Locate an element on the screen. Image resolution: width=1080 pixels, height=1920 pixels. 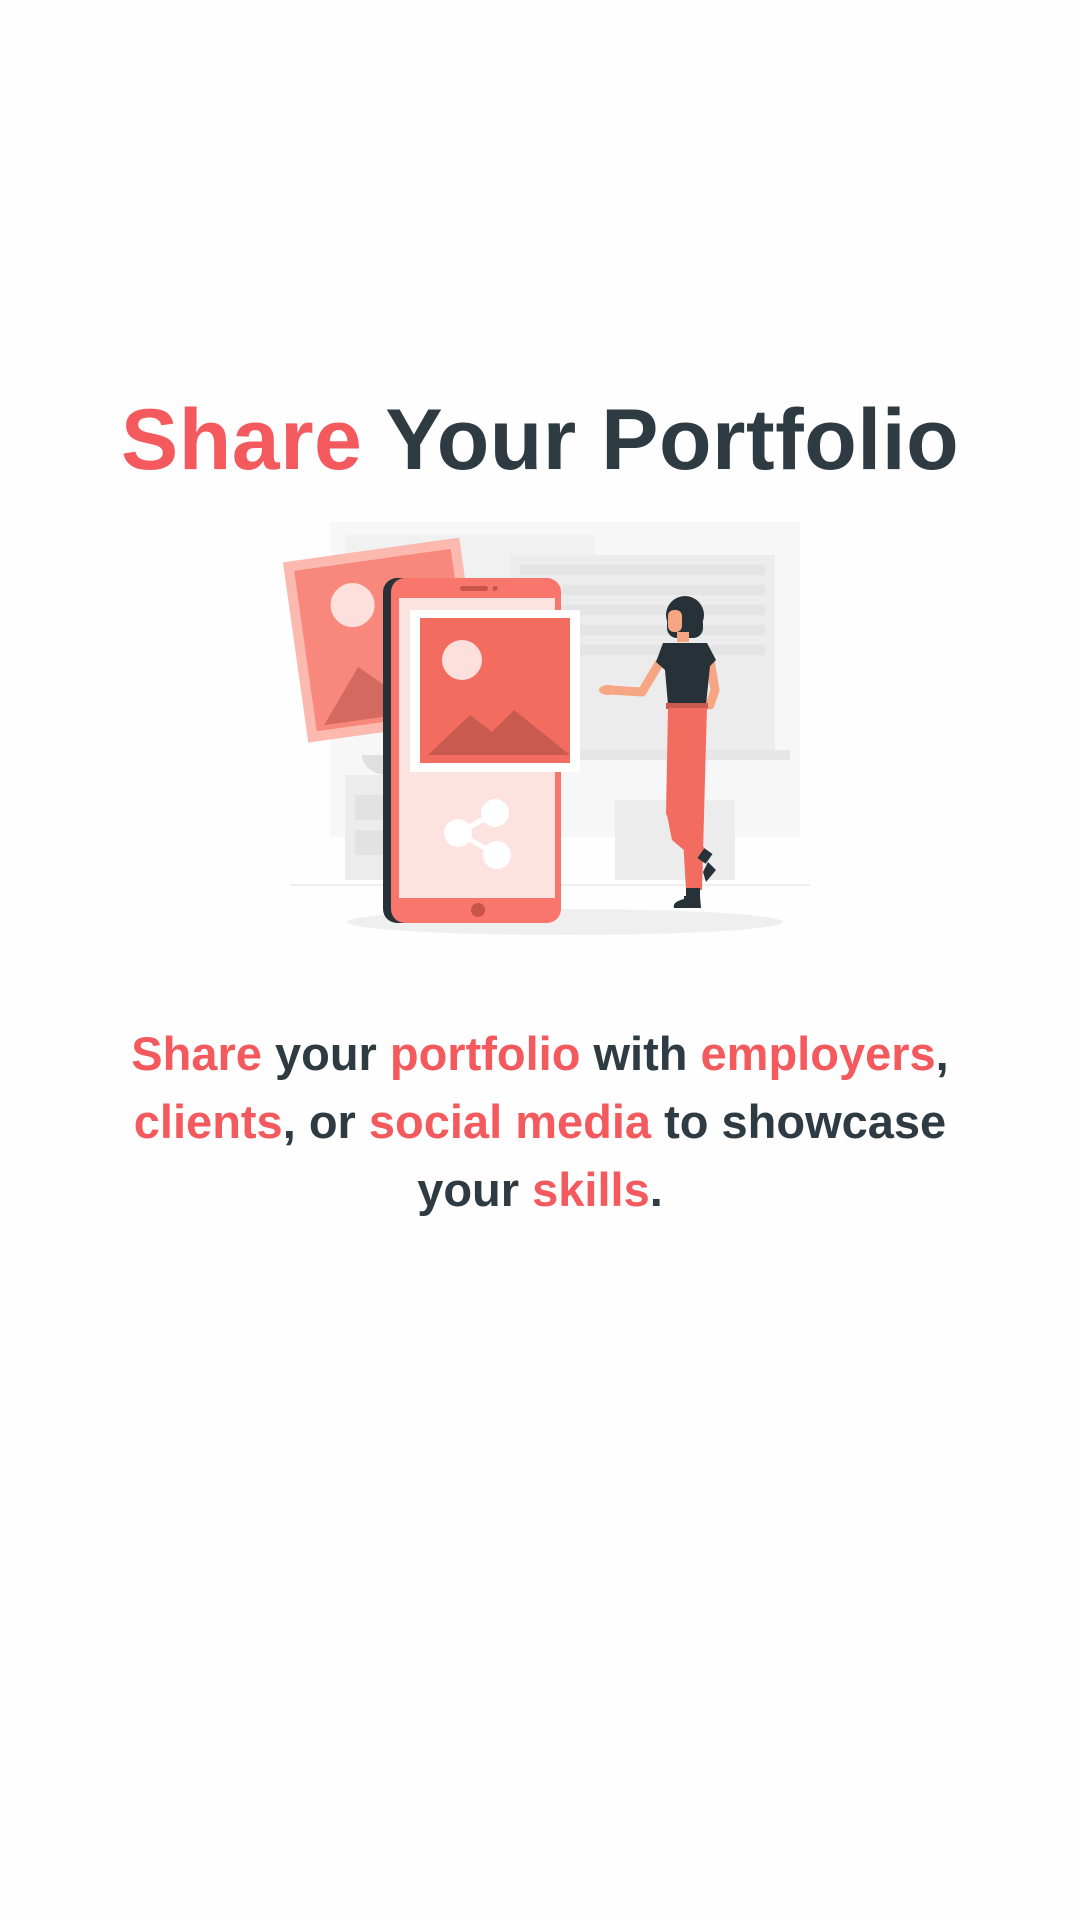
desc-word: skills is located at coordinates (591, 1189).